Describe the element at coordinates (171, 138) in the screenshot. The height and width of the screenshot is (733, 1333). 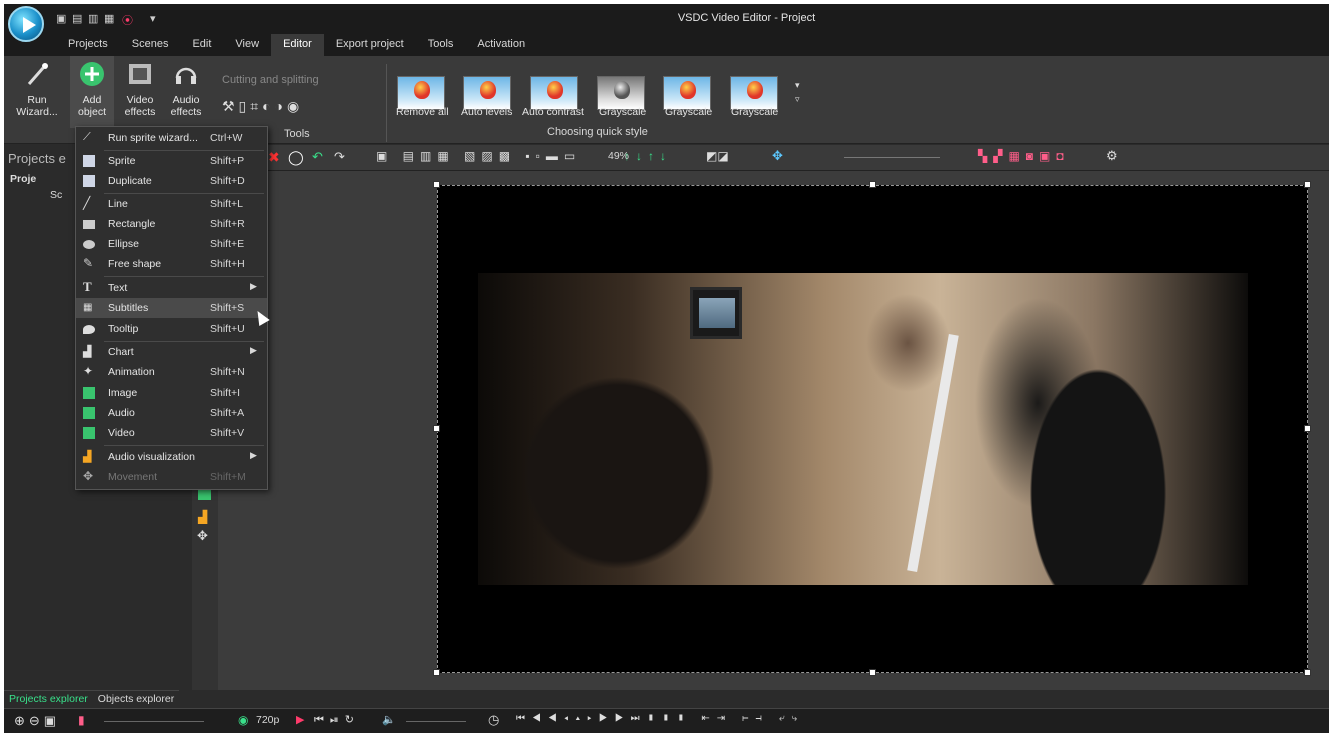
I see `menu-item-run-sprite-wizard: ⟋ Run sprite wizard... Ctrl+W` at that location.